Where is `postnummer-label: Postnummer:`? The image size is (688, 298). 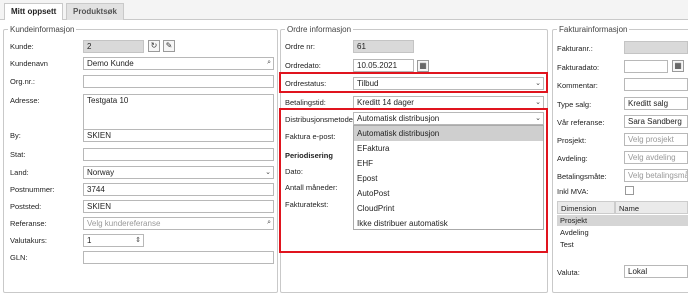 postnummer-label: Postnummer: is located at coordinates (32, 189).